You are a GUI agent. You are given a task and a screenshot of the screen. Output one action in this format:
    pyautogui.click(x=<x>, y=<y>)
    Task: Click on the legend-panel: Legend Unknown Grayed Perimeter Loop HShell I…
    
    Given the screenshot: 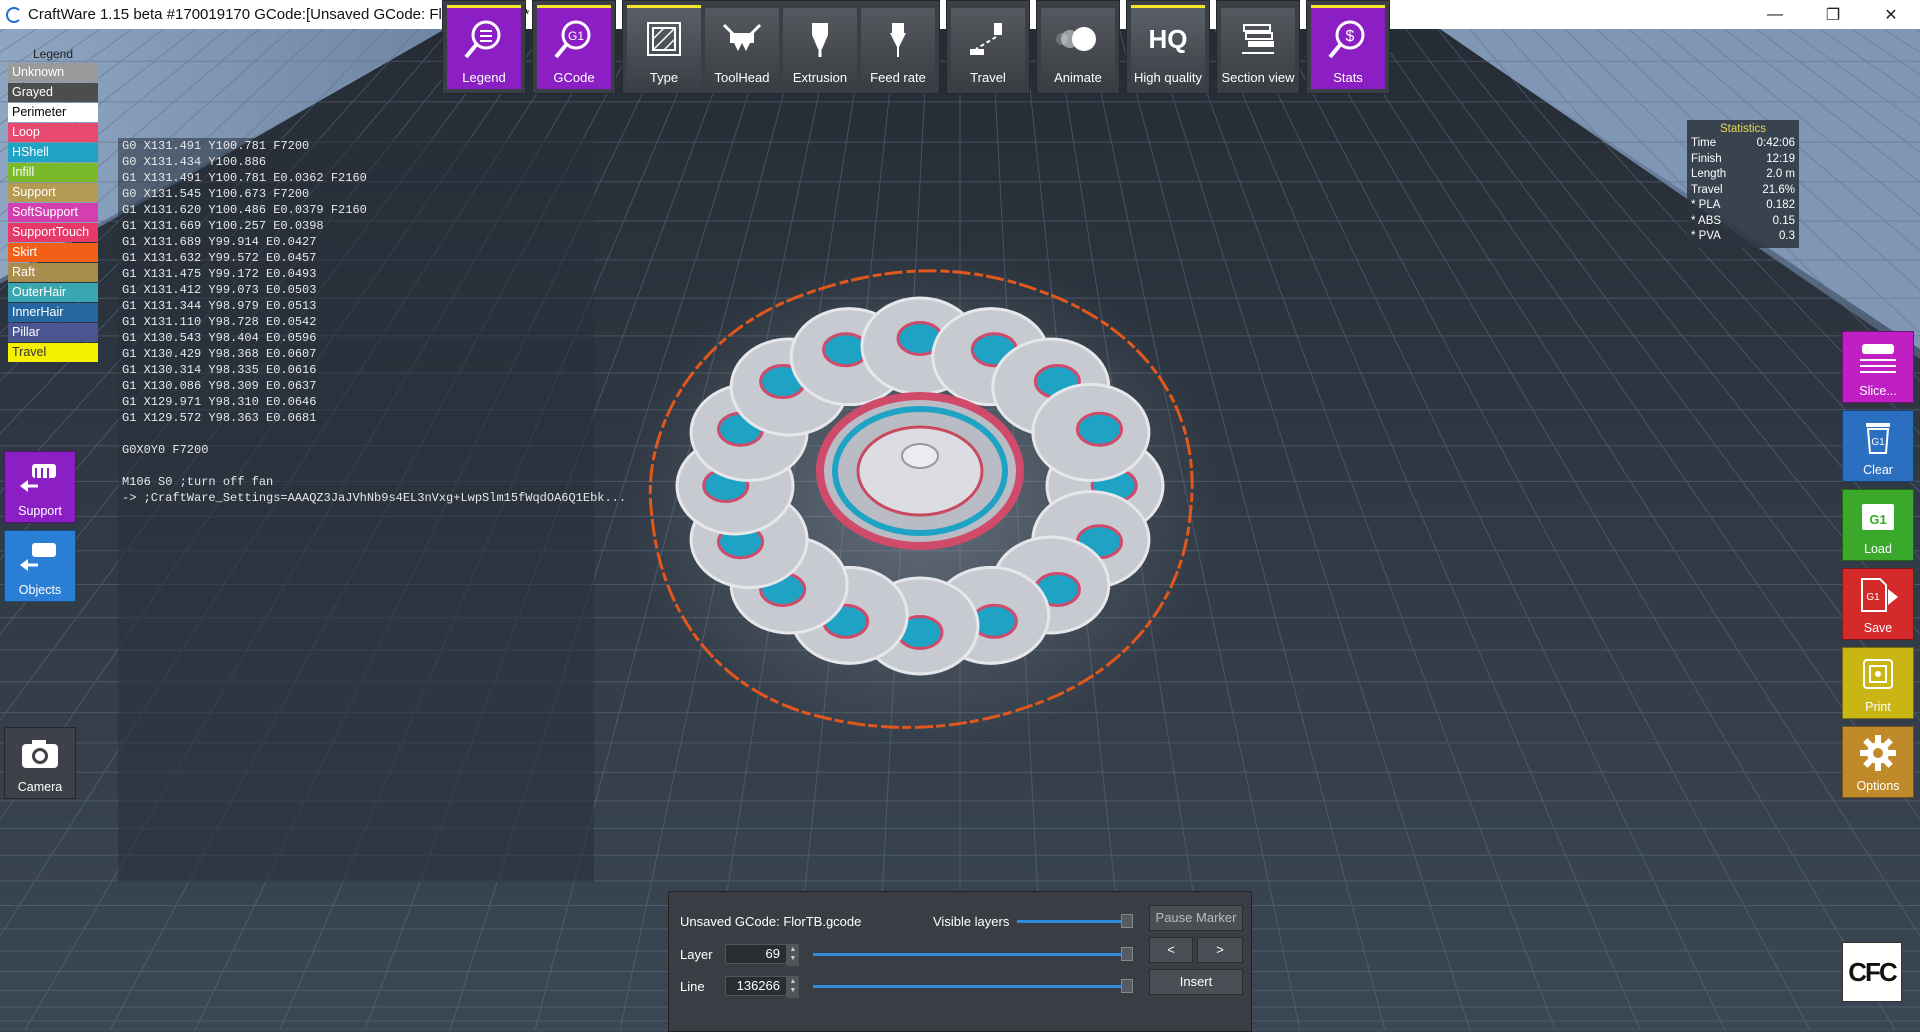 What is the action you would take?
    pyautogui.click(x=53, y=205)
    